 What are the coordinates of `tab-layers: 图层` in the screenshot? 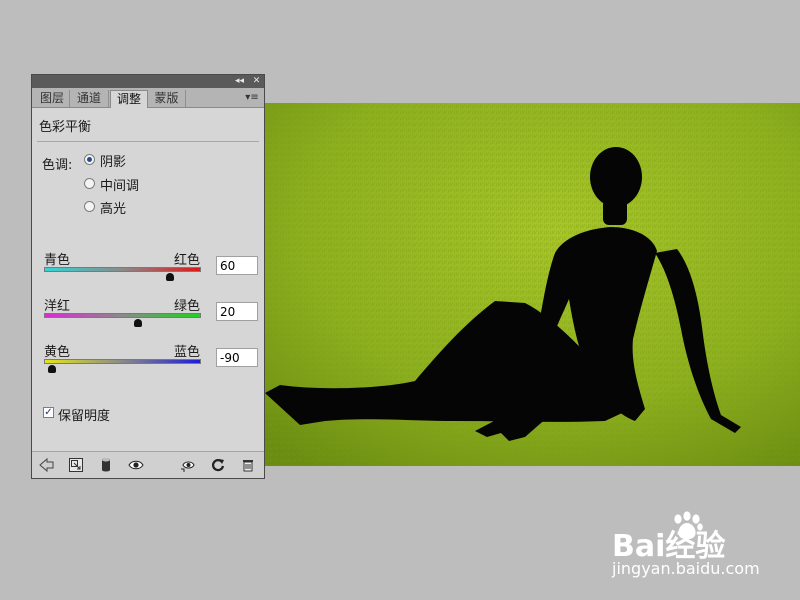 It's located at (52, 98).